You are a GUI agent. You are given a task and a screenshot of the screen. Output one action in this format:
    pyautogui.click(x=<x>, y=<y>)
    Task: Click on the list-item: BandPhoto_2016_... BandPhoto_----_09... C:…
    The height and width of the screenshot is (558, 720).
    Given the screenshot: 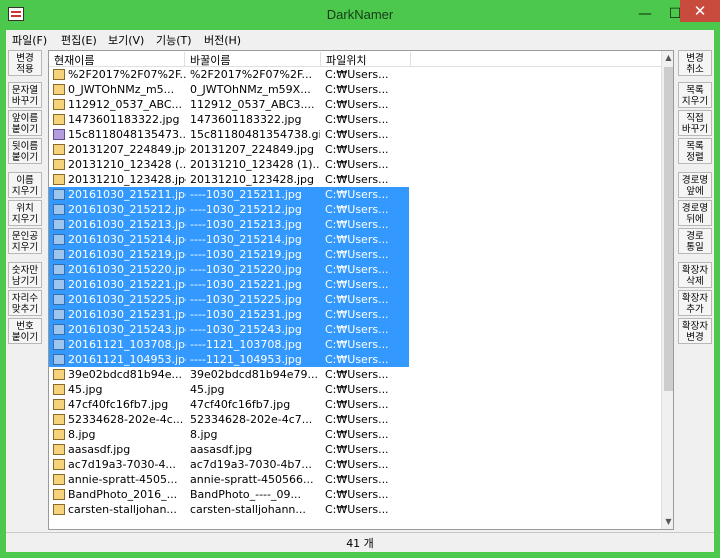 What is the action you would take?
    pyautogui.click(x=229, y=494)
    